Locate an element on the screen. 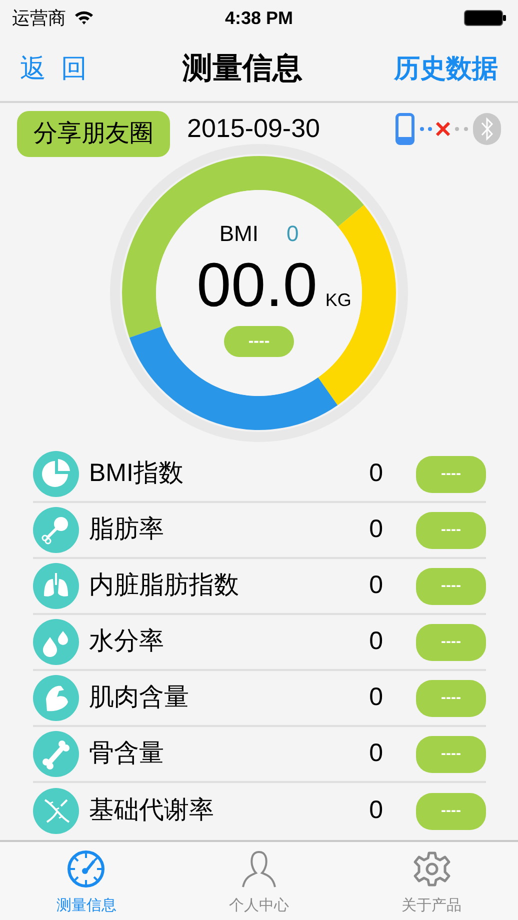 The image size is (518, 920). person-icon is located at coordinates (259, 869).